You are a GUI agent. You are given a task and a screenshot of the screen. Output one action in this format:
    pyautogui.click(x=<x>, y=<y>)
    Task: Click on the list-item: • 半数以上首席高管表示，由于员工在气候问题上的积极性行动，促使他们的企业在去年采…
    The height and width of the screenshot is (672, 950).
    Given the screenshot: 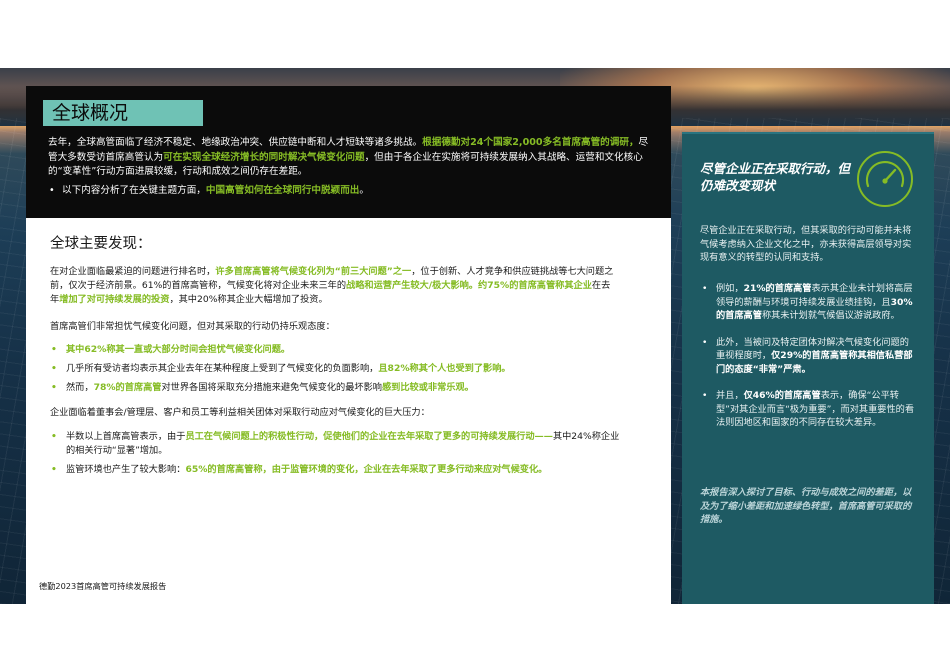 What is the action you would take?
    pyautogui.click(x=335, y=444)
    